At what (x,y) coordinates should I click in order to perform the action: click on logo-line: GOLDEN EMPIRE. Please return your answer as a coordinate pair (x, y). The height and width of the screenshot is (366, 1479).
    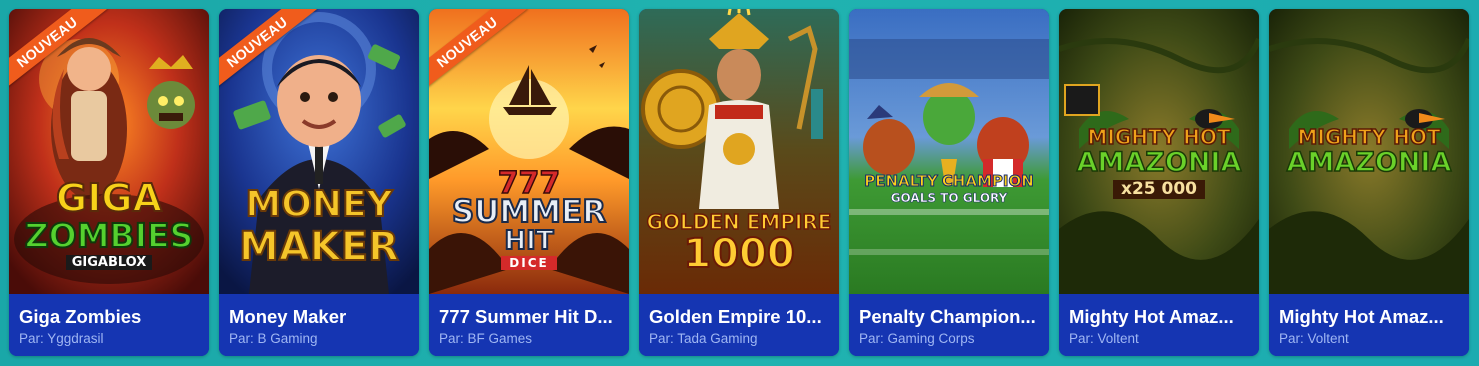
    Looking at the image, I should click on (739, 222).